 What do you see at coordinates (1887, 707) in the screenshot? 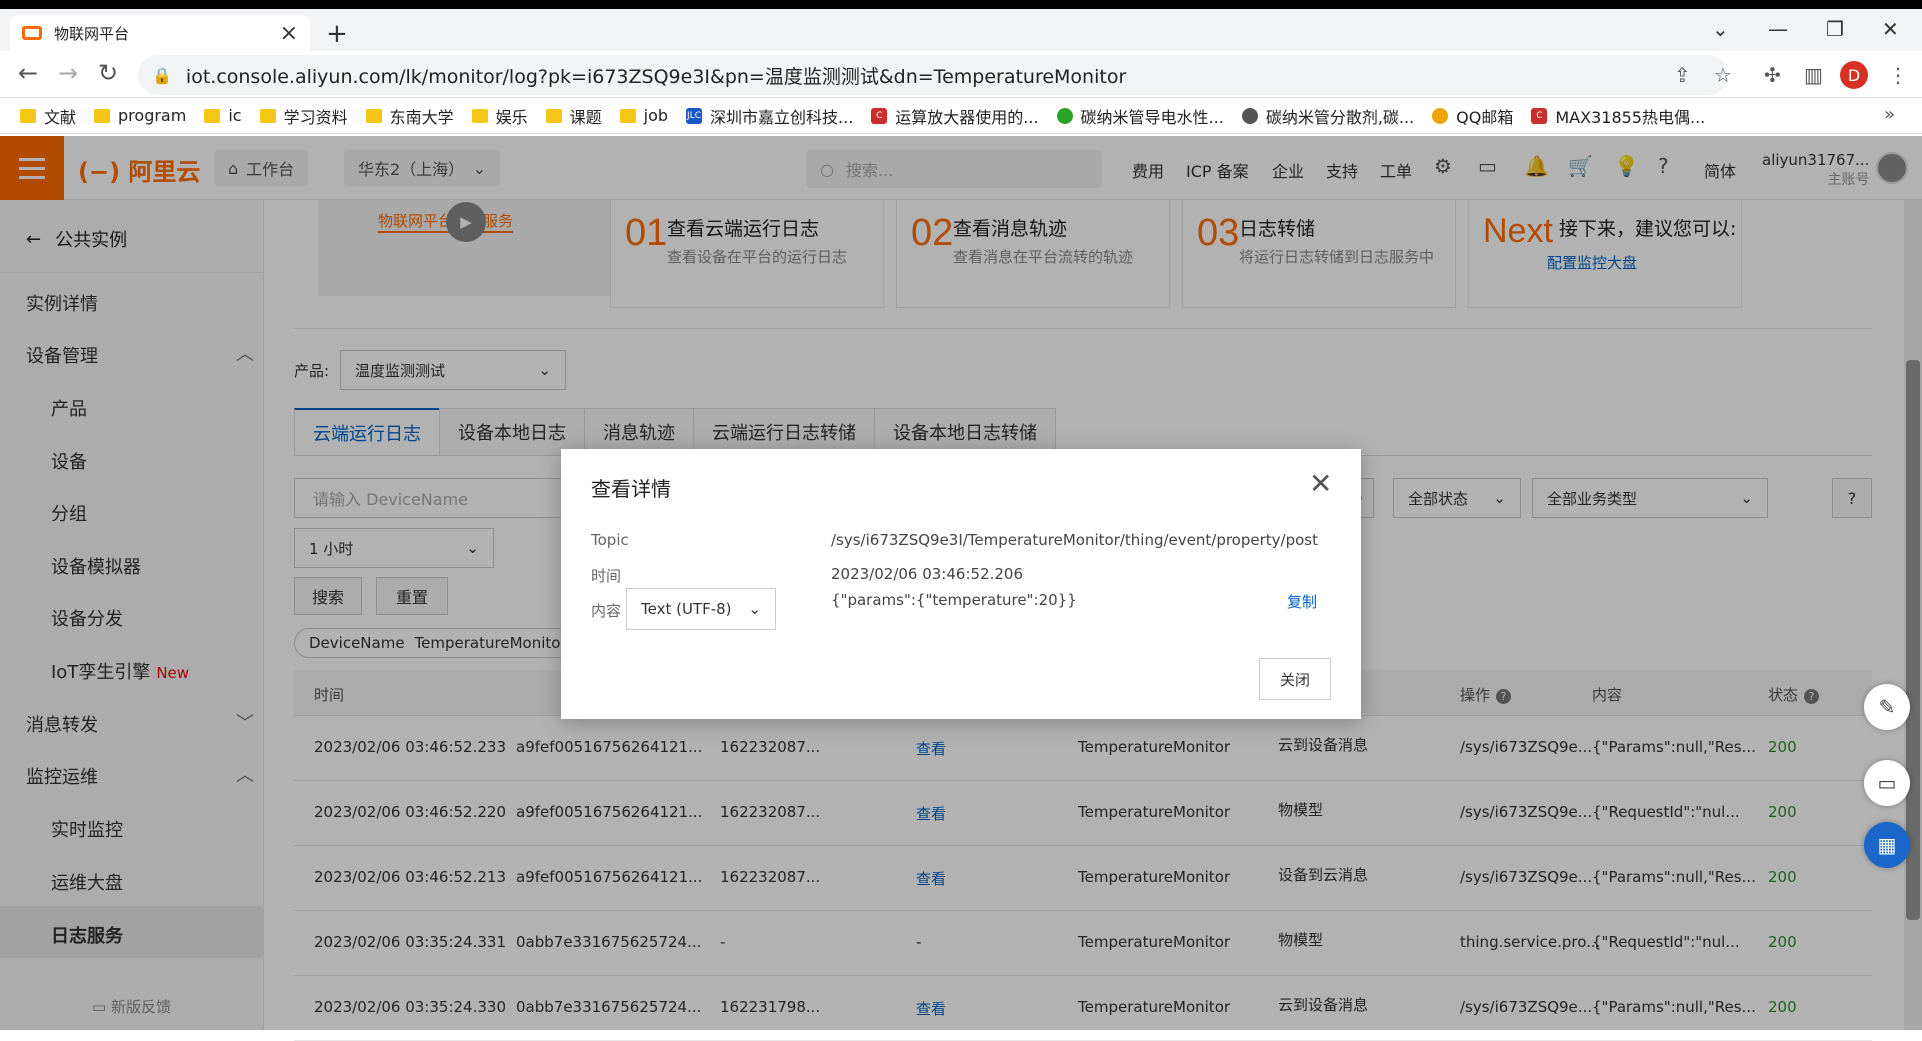
I see `edit-fab-icon: ✎` at bounding box center [1887, 707].